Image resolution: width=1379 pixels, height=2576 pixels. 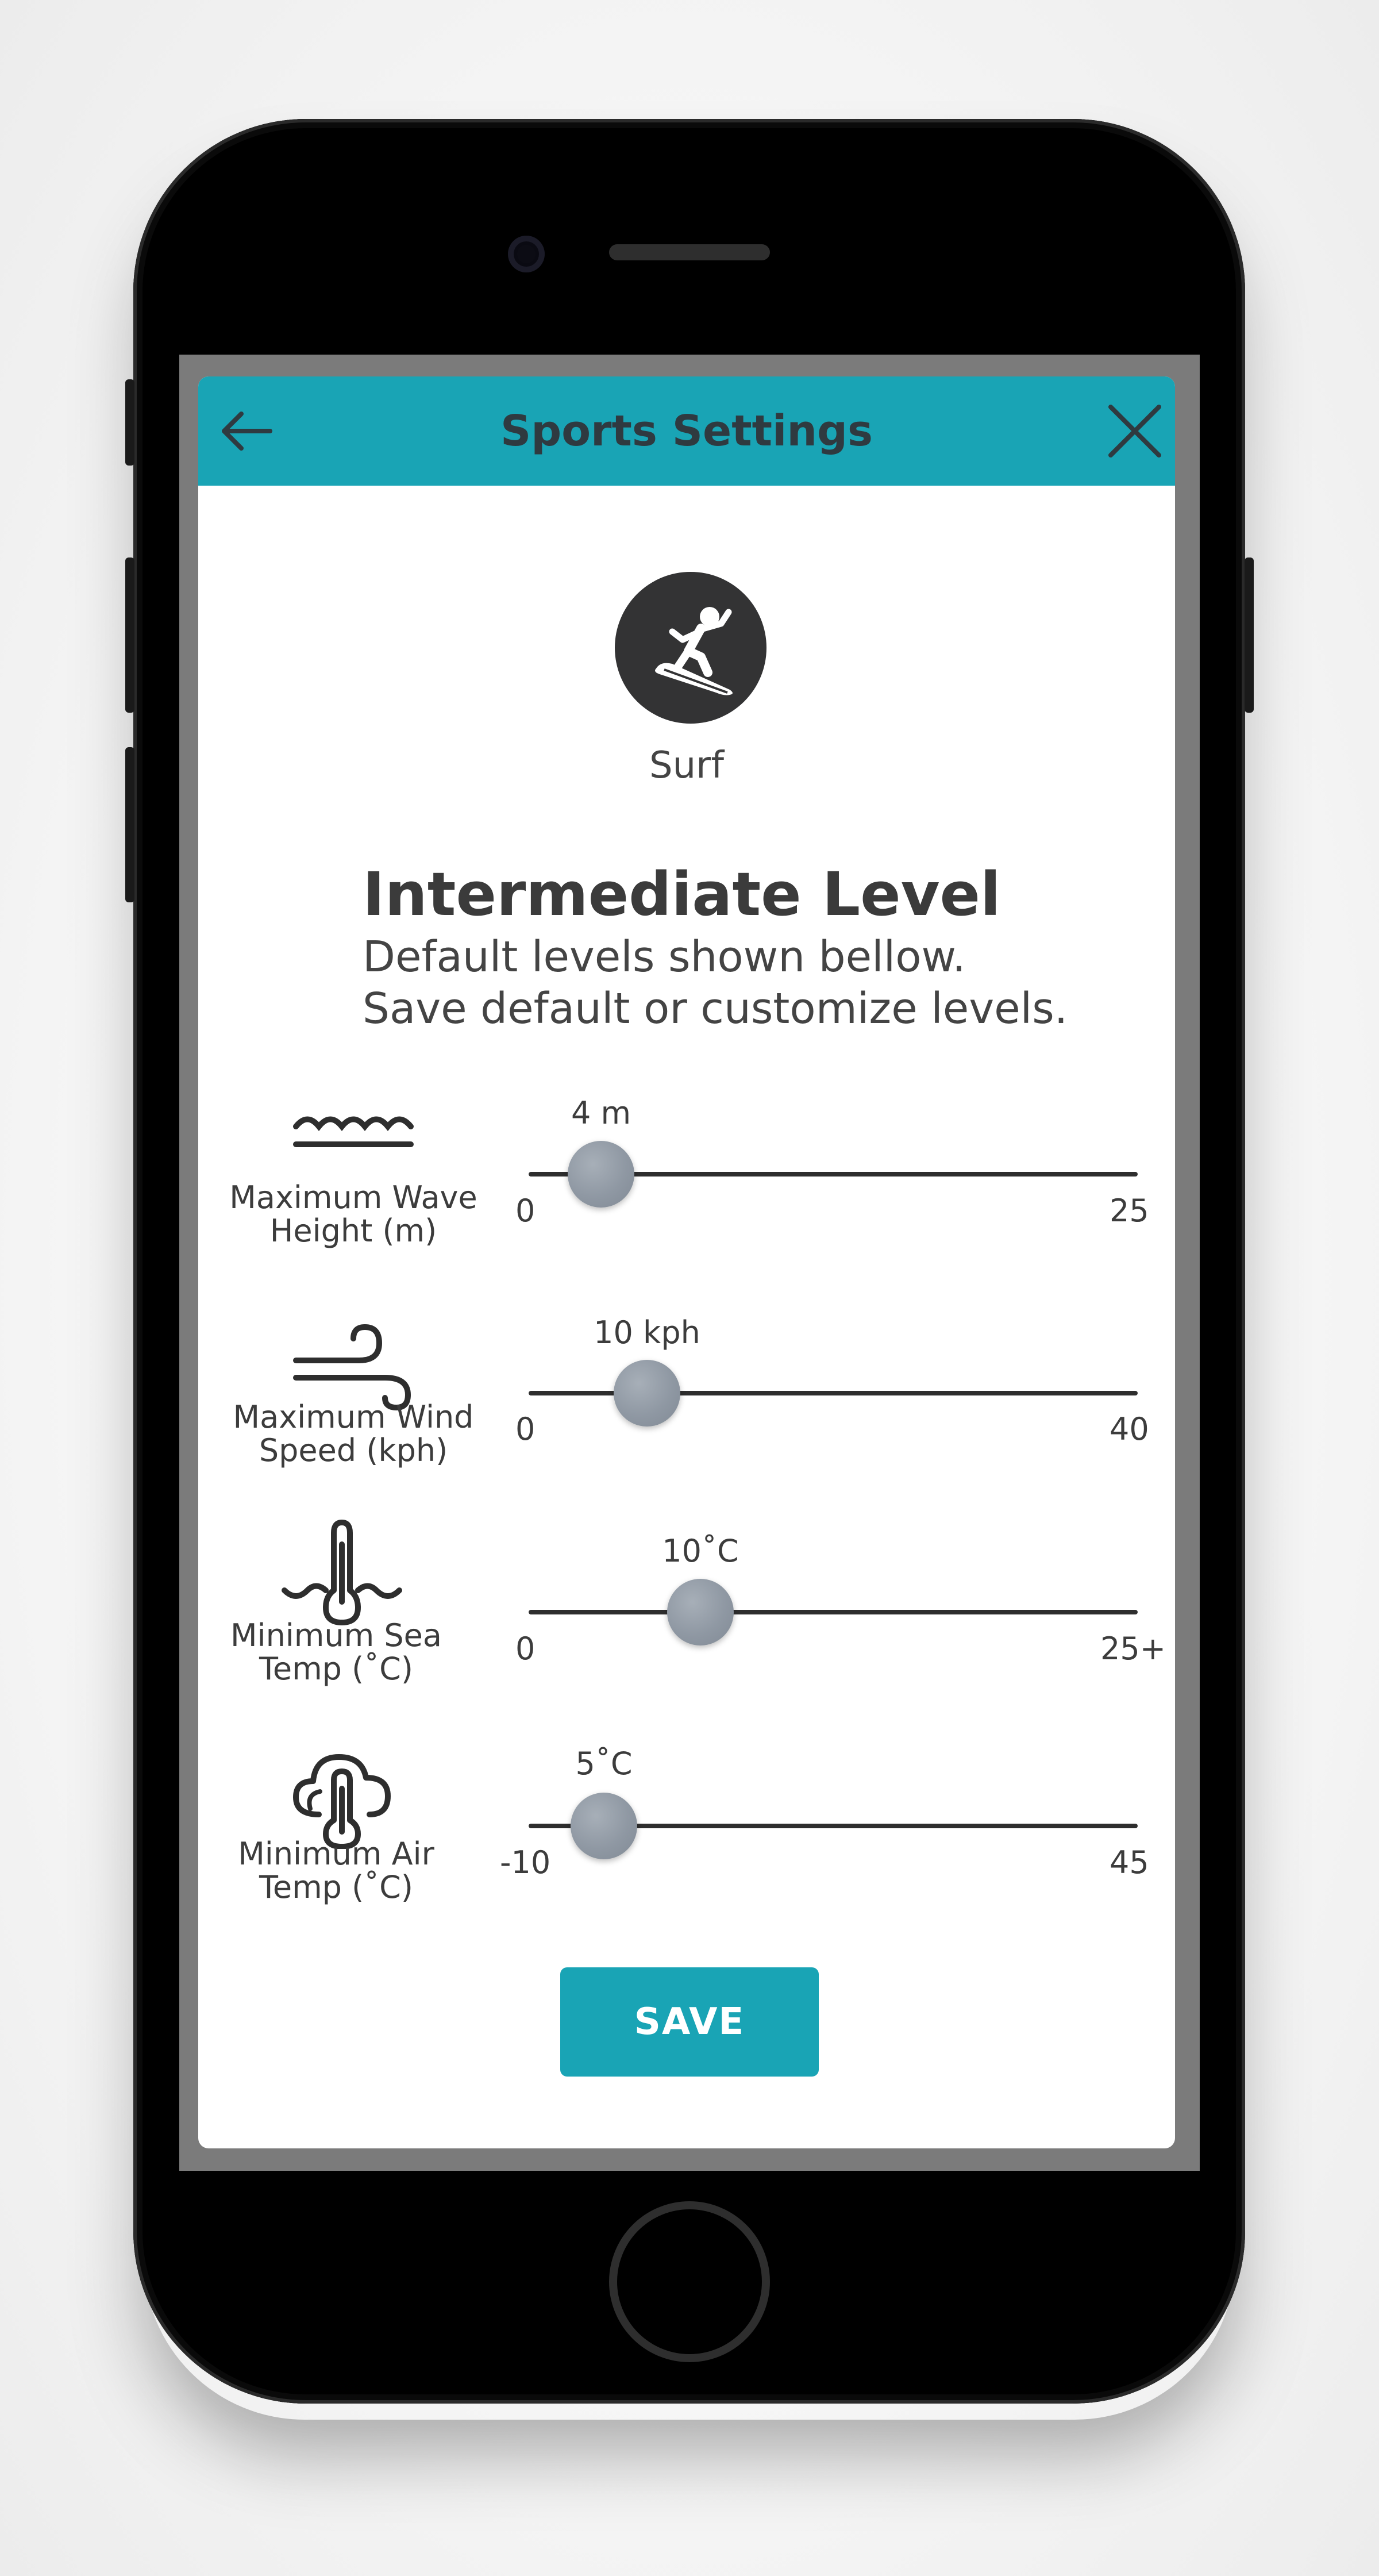 What do you see at coordinates (1249, 635) in the screenshot?
I see `power-button` at bounding box center [1249, 635].